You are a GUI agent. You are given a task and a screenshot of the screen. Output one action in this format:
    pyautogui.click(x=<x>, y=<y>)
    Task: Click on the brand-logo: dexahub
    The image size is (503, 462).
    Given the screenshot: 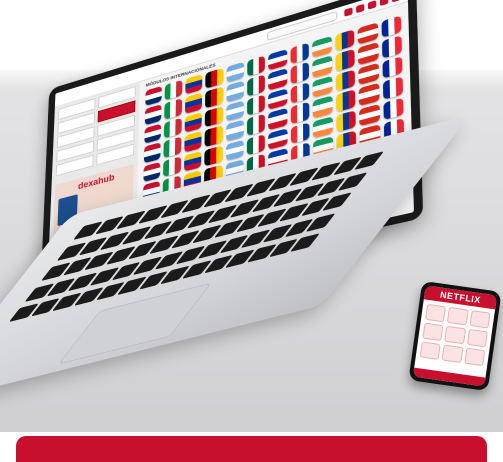 What is the action you would take?
    pyautogui.click(x=96, y=182)
    